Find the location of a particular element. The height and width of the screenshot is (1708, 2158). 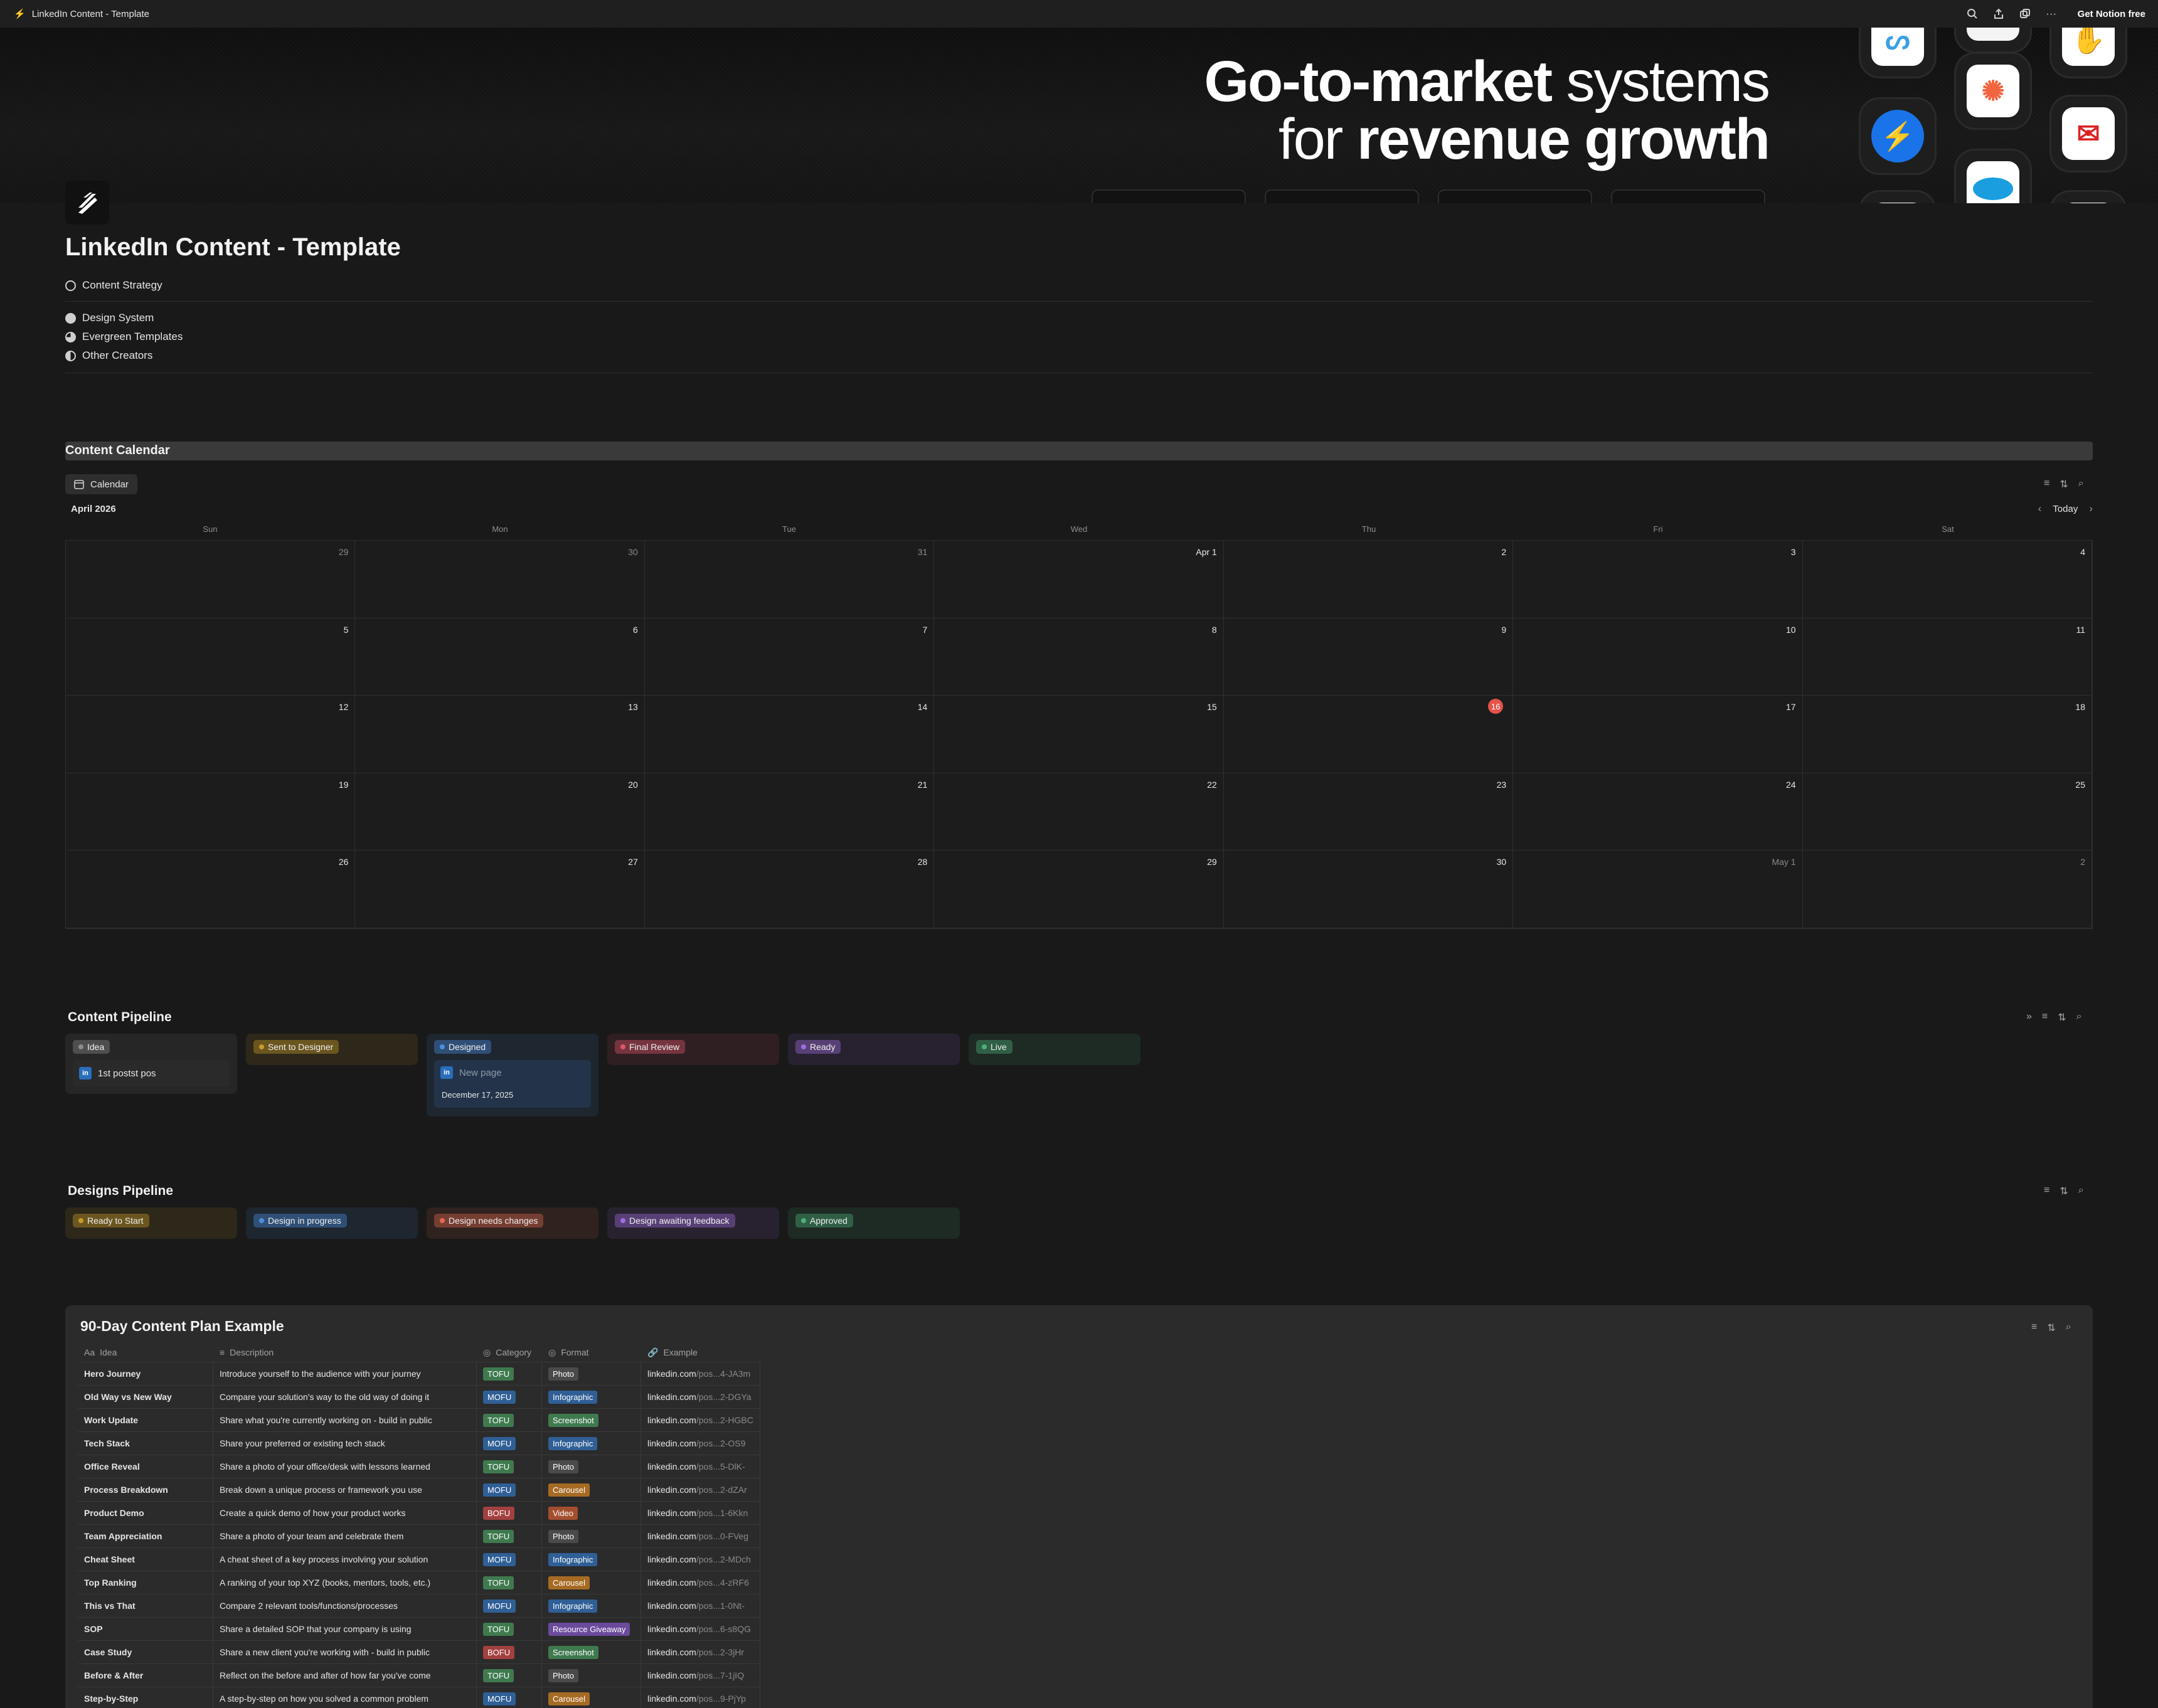

calendar-day-cell: 14 is located at coordinates (789, 734).